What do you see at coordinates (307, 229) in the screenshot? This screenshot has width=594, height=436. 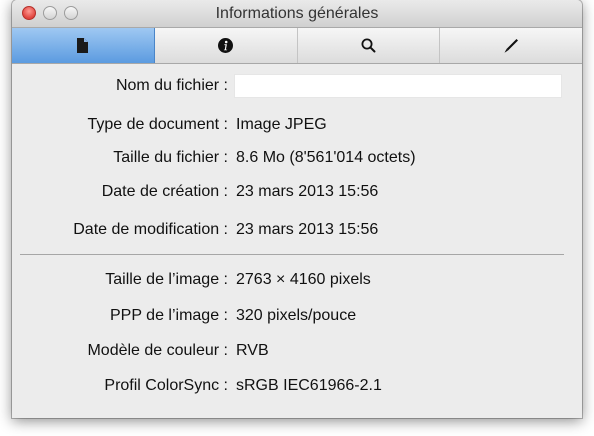 I see `modified-value: 23 mars 2013 15:56` at bounding box center [307, 229].